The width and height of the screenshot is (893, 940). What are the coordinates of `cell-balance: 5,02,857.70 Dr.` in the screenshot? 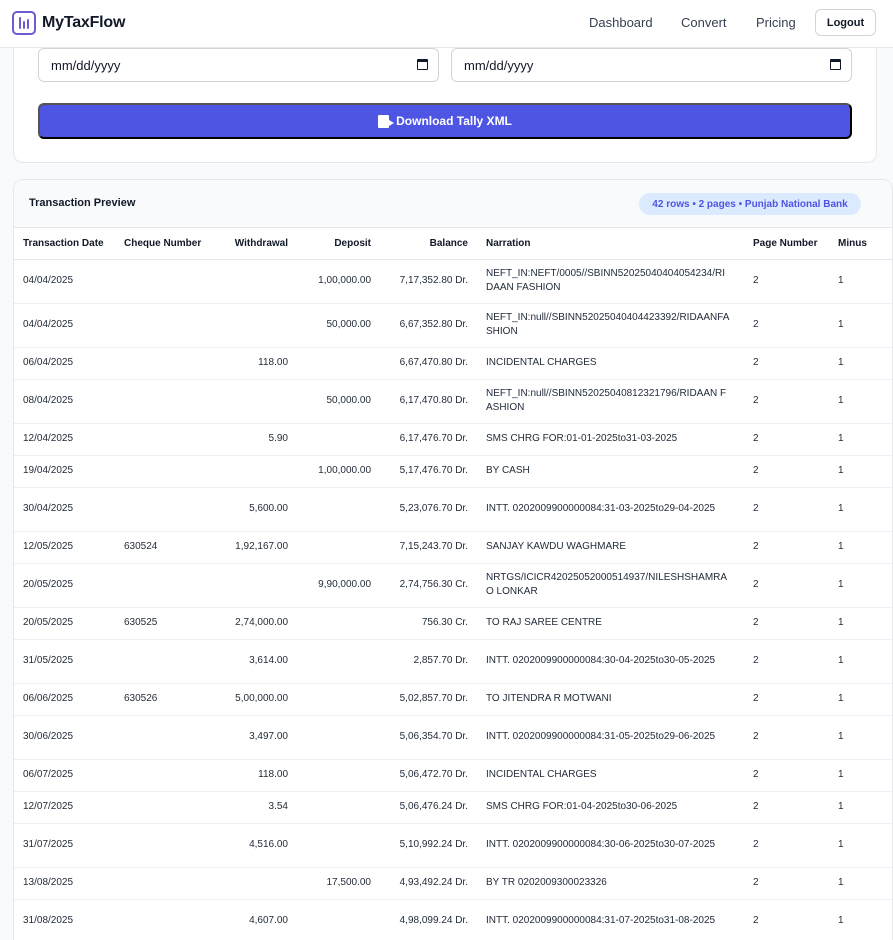 It's located at (428, 699).